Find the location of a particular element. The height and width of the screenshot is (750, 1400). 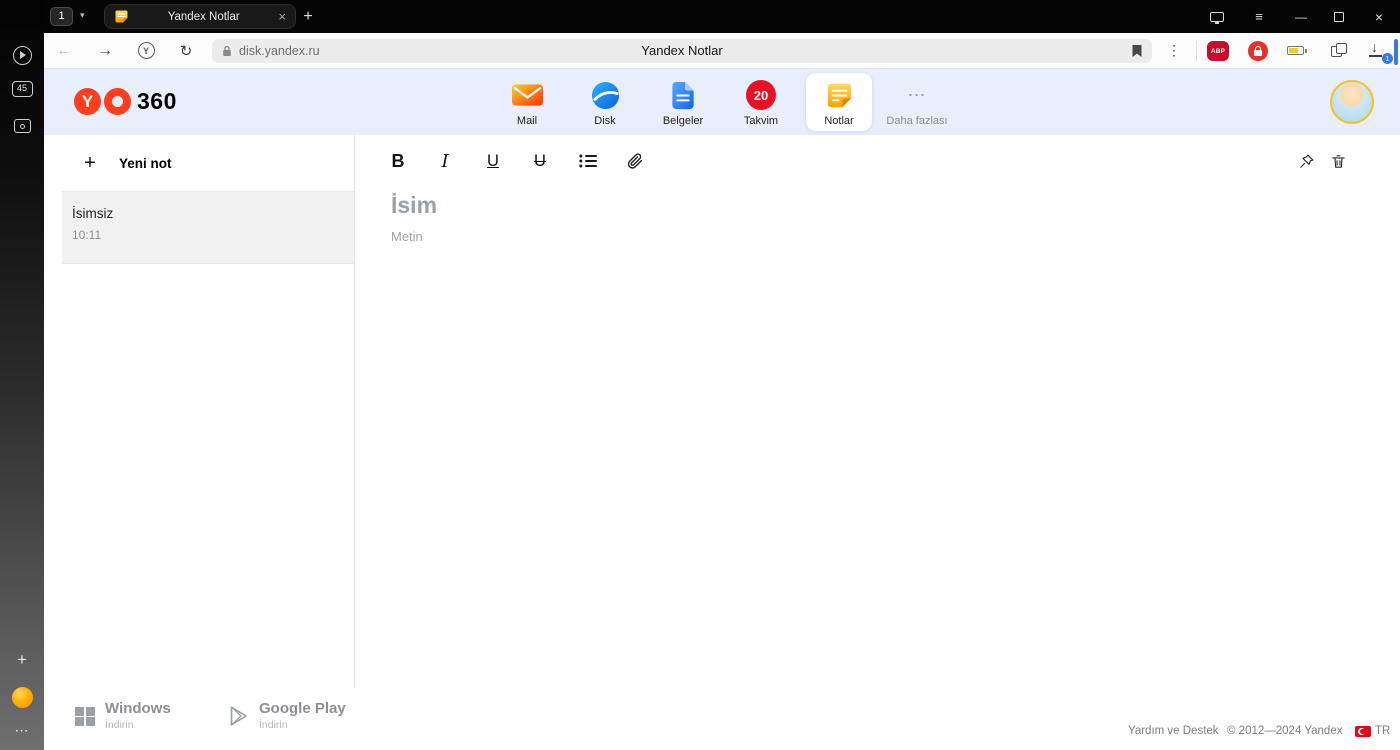

windows-download-link: Windows İndirin is located at coordinates (123, 716).